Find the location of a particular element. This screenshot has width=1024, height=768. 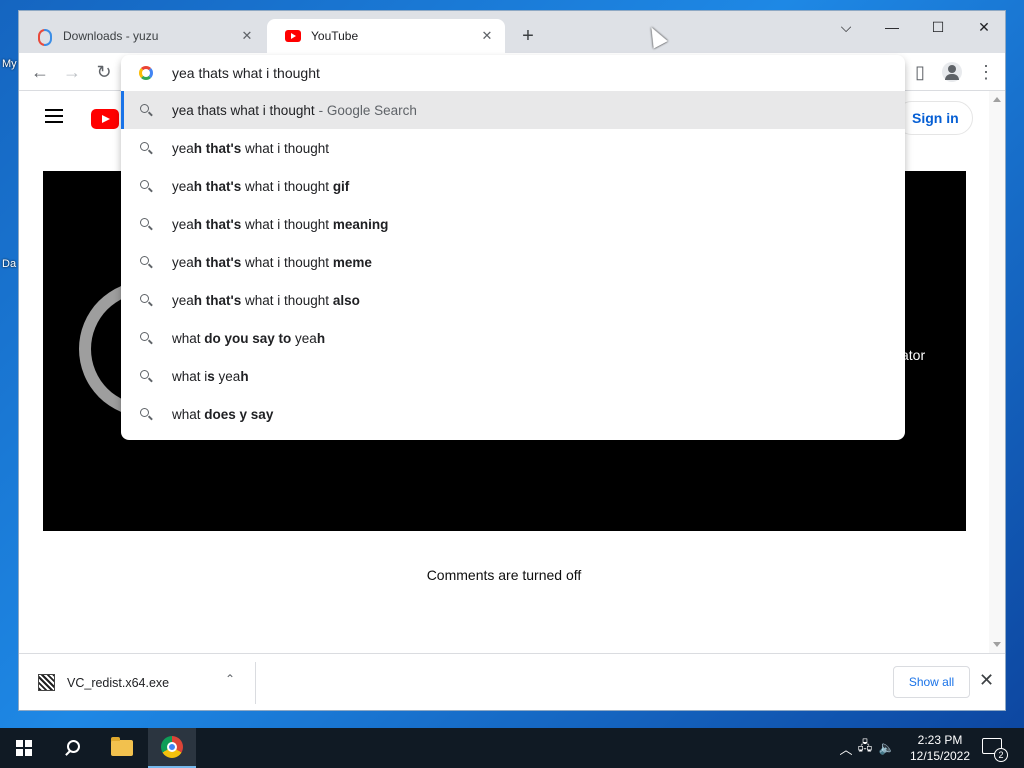

chrome-icon is located at coordinates (172, 747).